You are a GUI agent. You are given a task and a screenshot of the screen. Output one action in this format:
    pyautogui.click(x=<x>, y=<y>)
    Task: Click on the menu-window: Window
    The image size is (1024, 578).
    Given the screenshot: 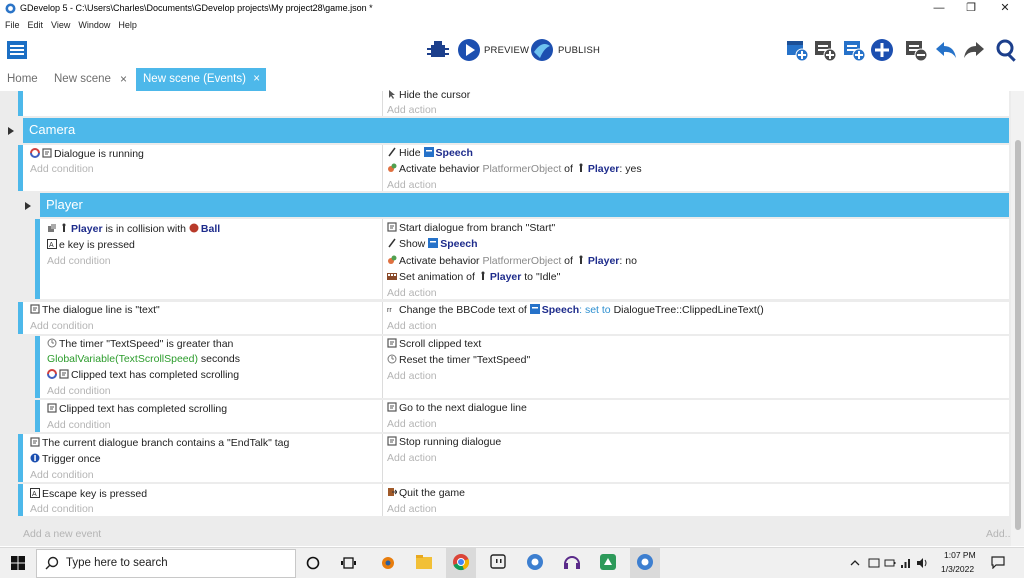 What is the action you would take?
    pyautogui.click(x=94, y=25)
    